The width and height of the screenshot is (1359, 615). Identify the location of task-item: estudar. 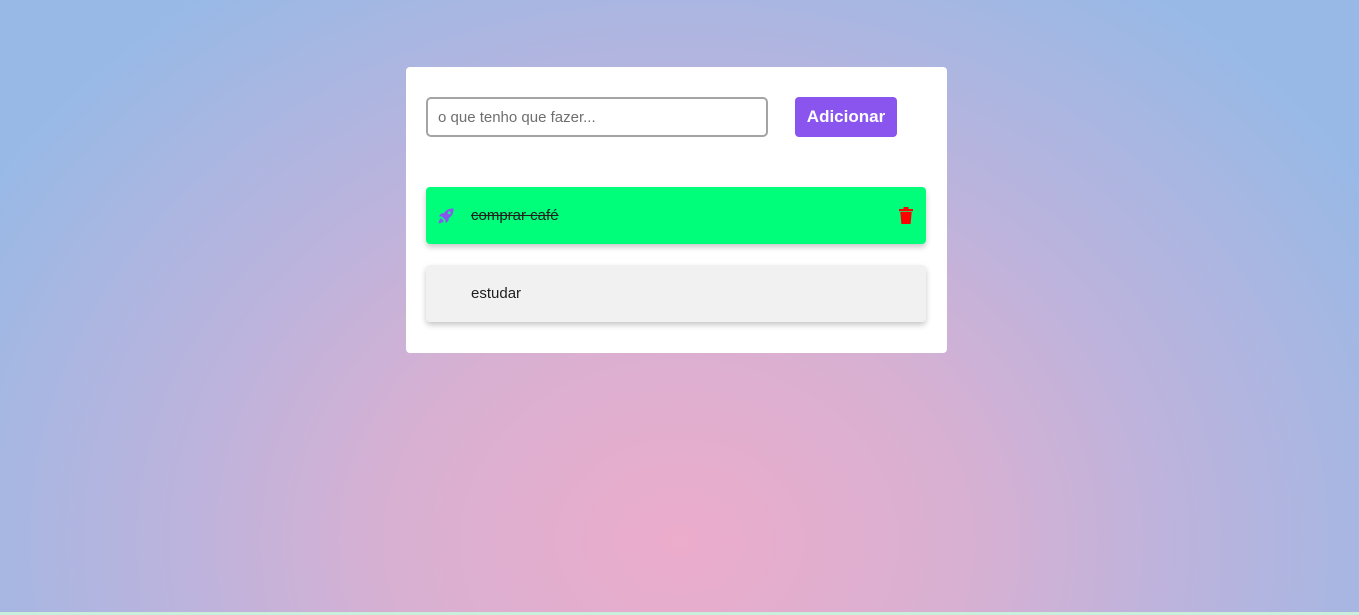
(676, 293).